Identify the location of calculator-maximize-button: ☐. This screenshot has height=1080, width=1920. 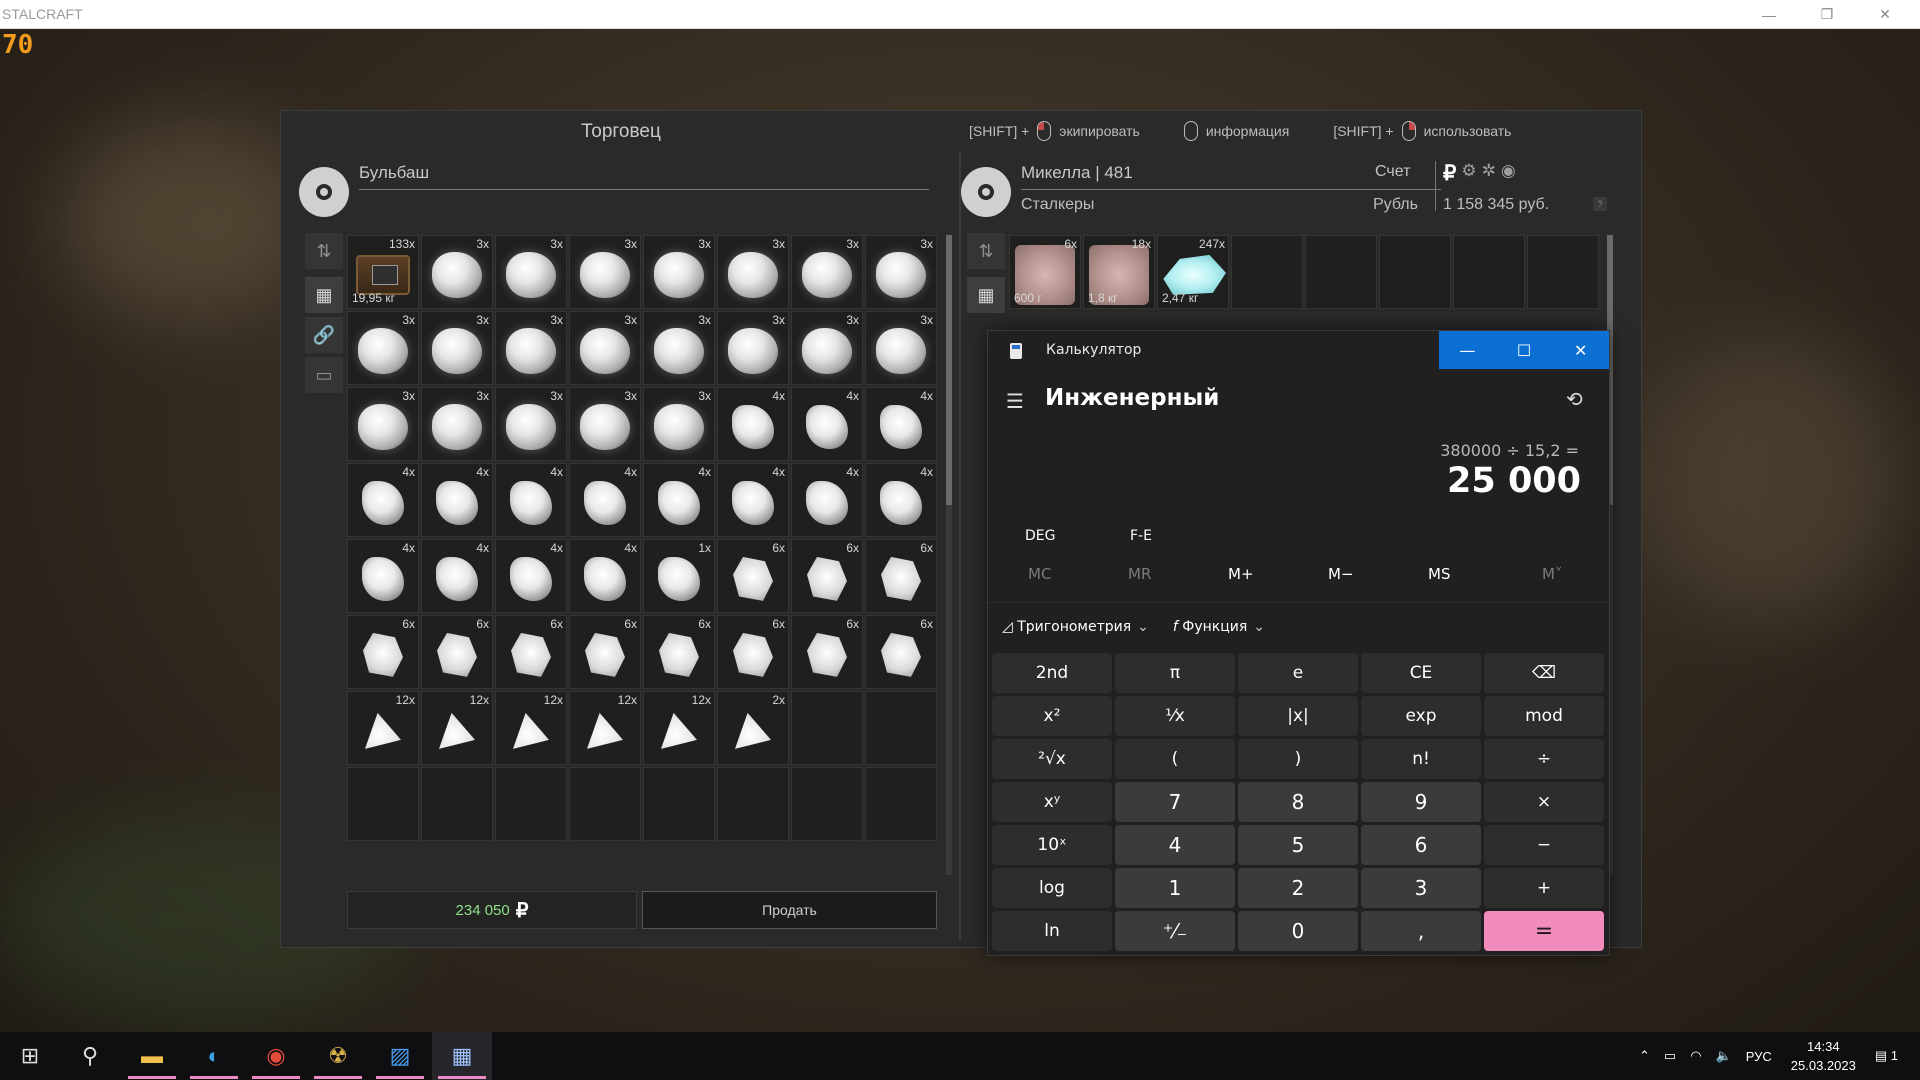
(1524, 350).